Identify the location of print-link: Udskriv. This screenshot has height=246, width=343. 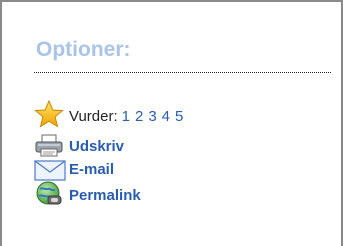
(96, 148).